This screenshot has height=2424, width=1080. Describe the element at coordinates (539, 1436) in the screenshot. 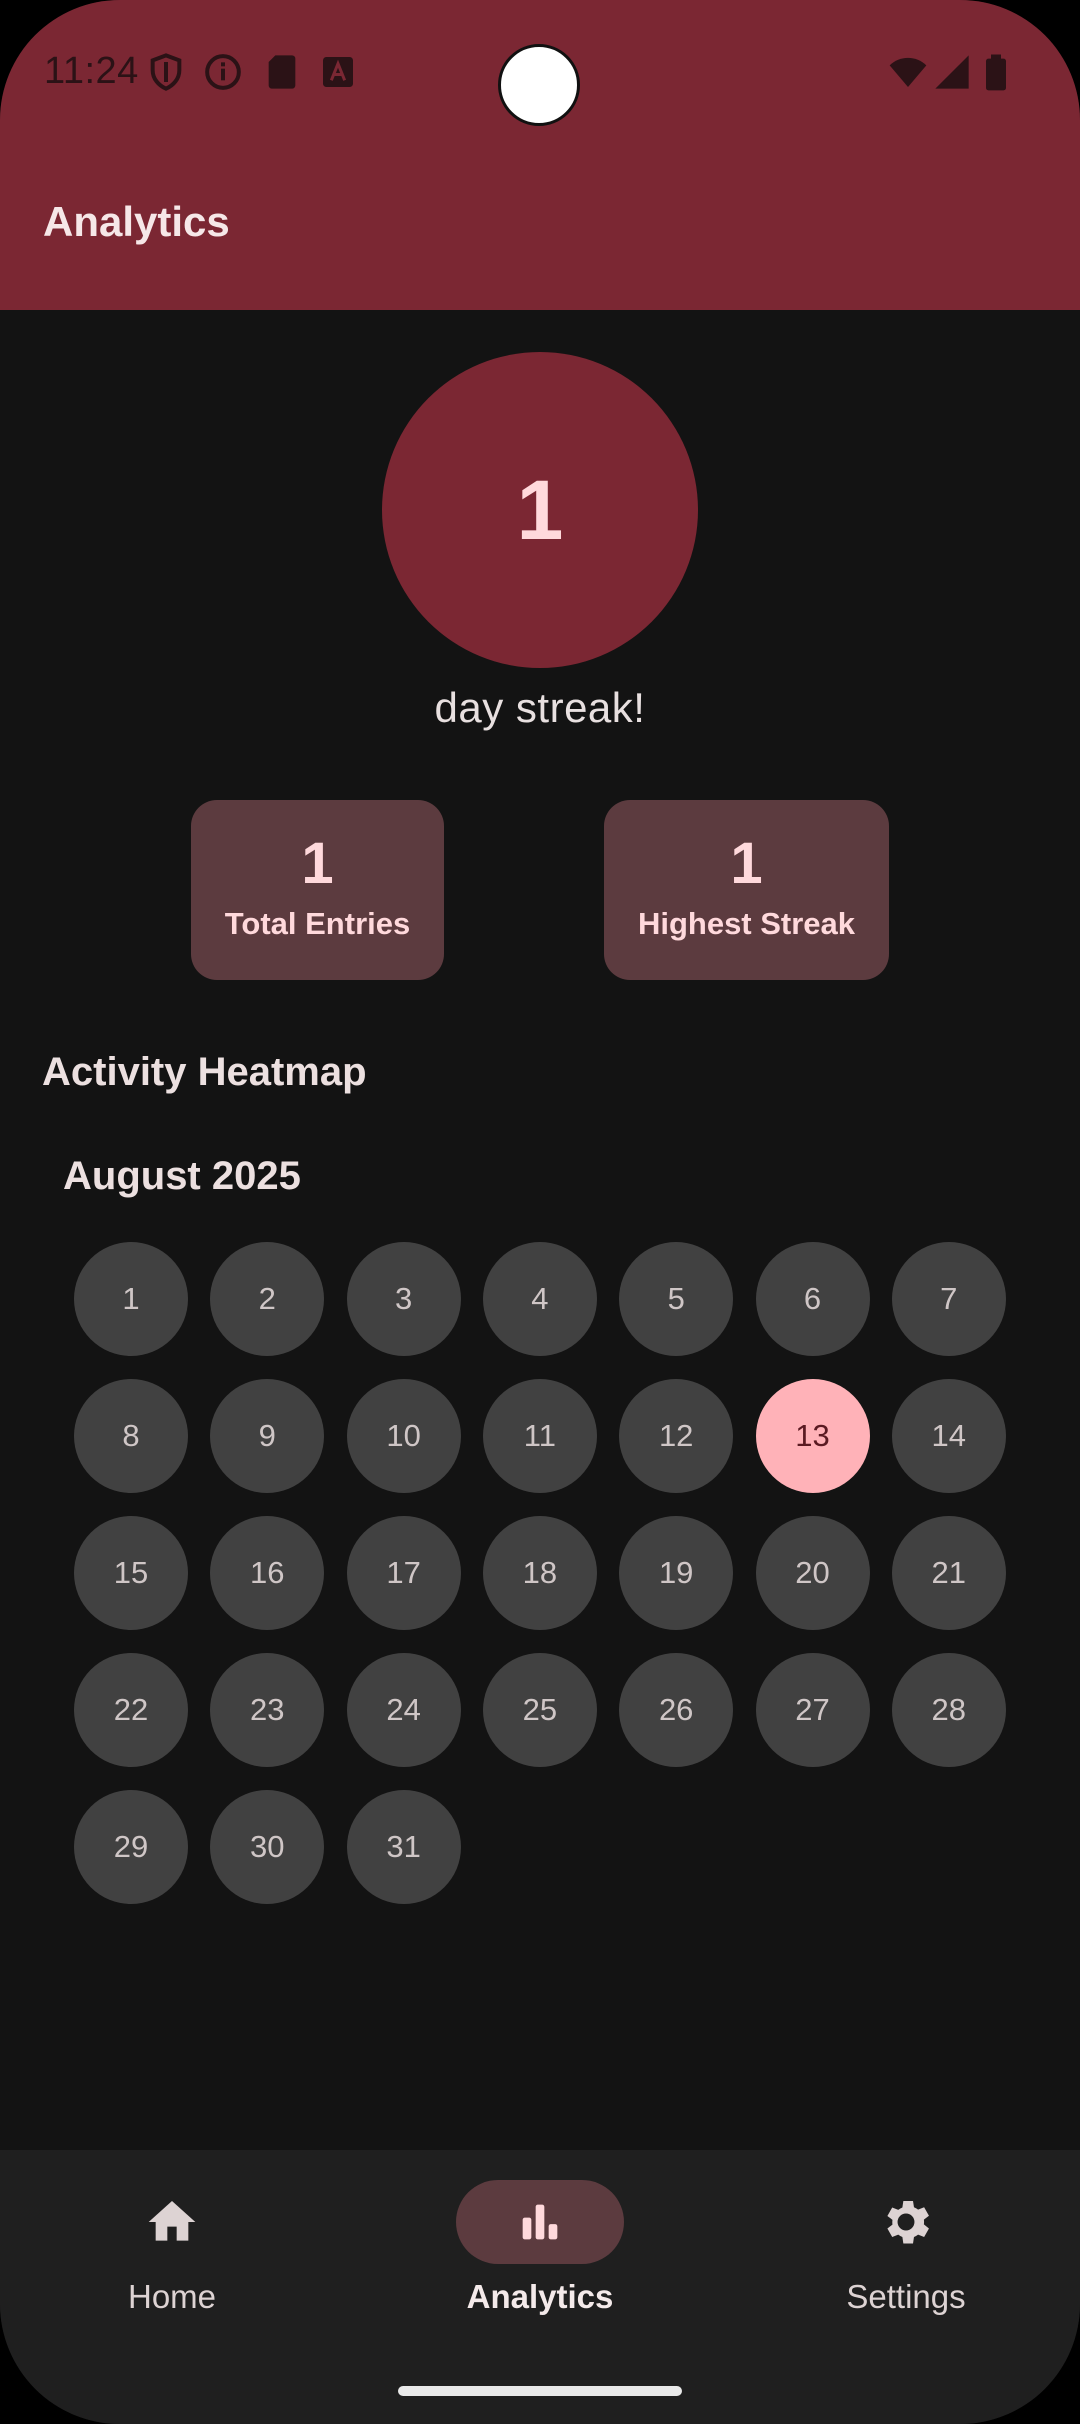

I see `heatmap-day: 11` at that location.